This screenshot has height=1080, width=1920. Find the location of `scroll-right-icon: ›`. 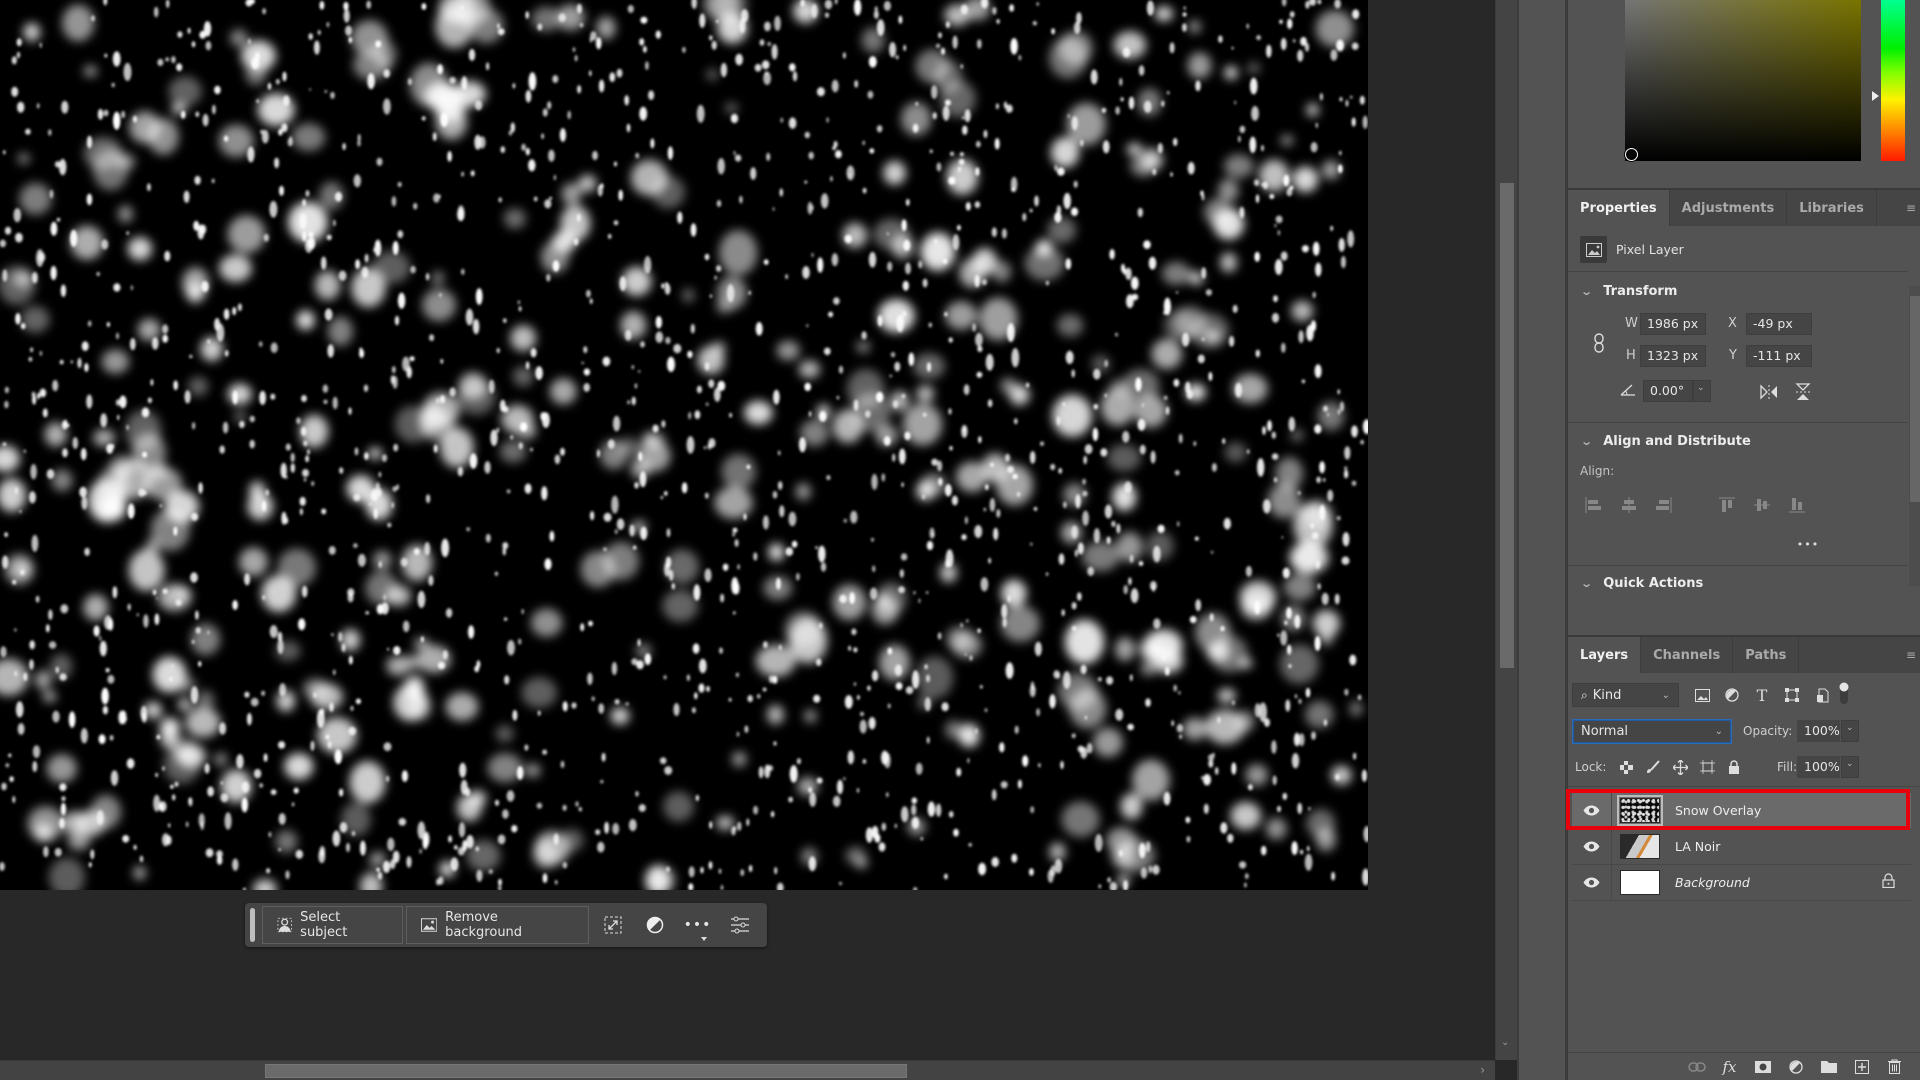

scroll-right-icon: › is located at coordinates (1482, 1070).